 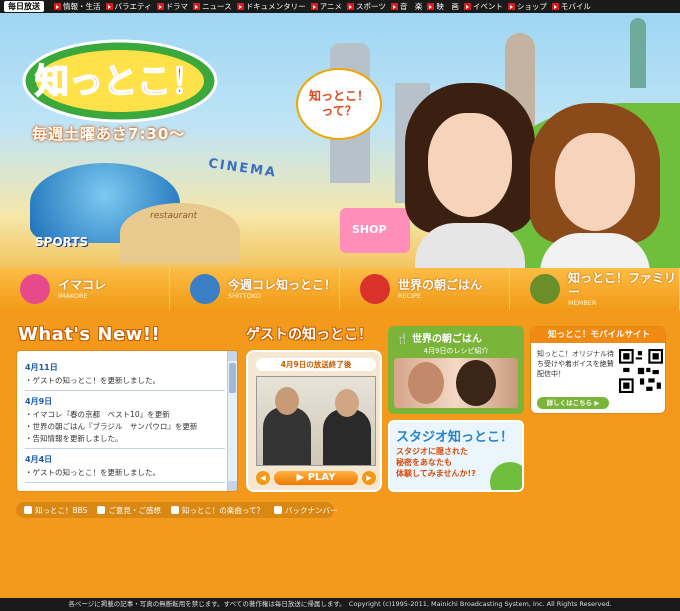 What do you see at coordinates (172, 6) in the screenshot?
I see `nav-item-2: ドラマ` at bounding box center [172, 6].